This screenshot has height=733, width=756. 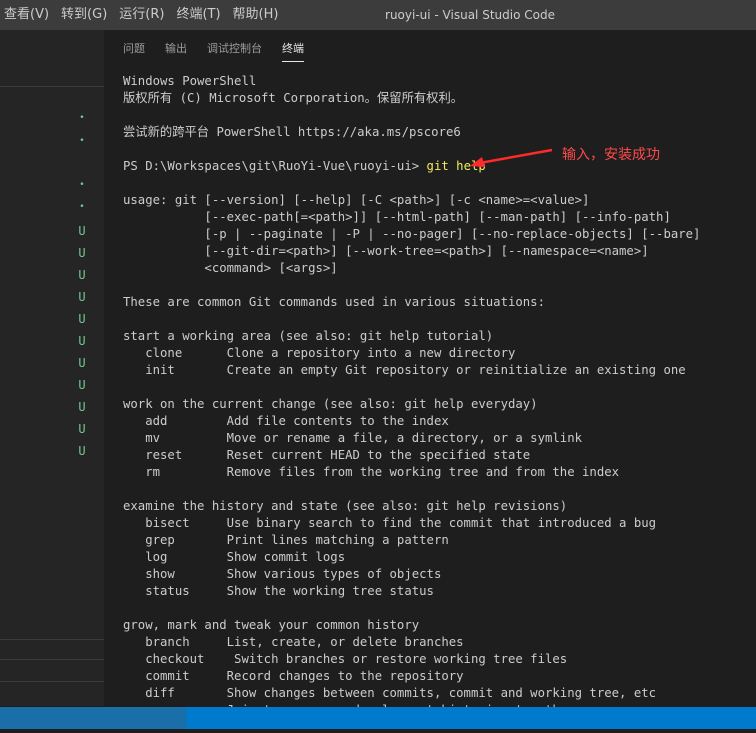 What do you see at coordinates (293, 676) in the screenshot?
I see `terminal-line: commit Record changes to the repository` at bounding box center [293, 676].